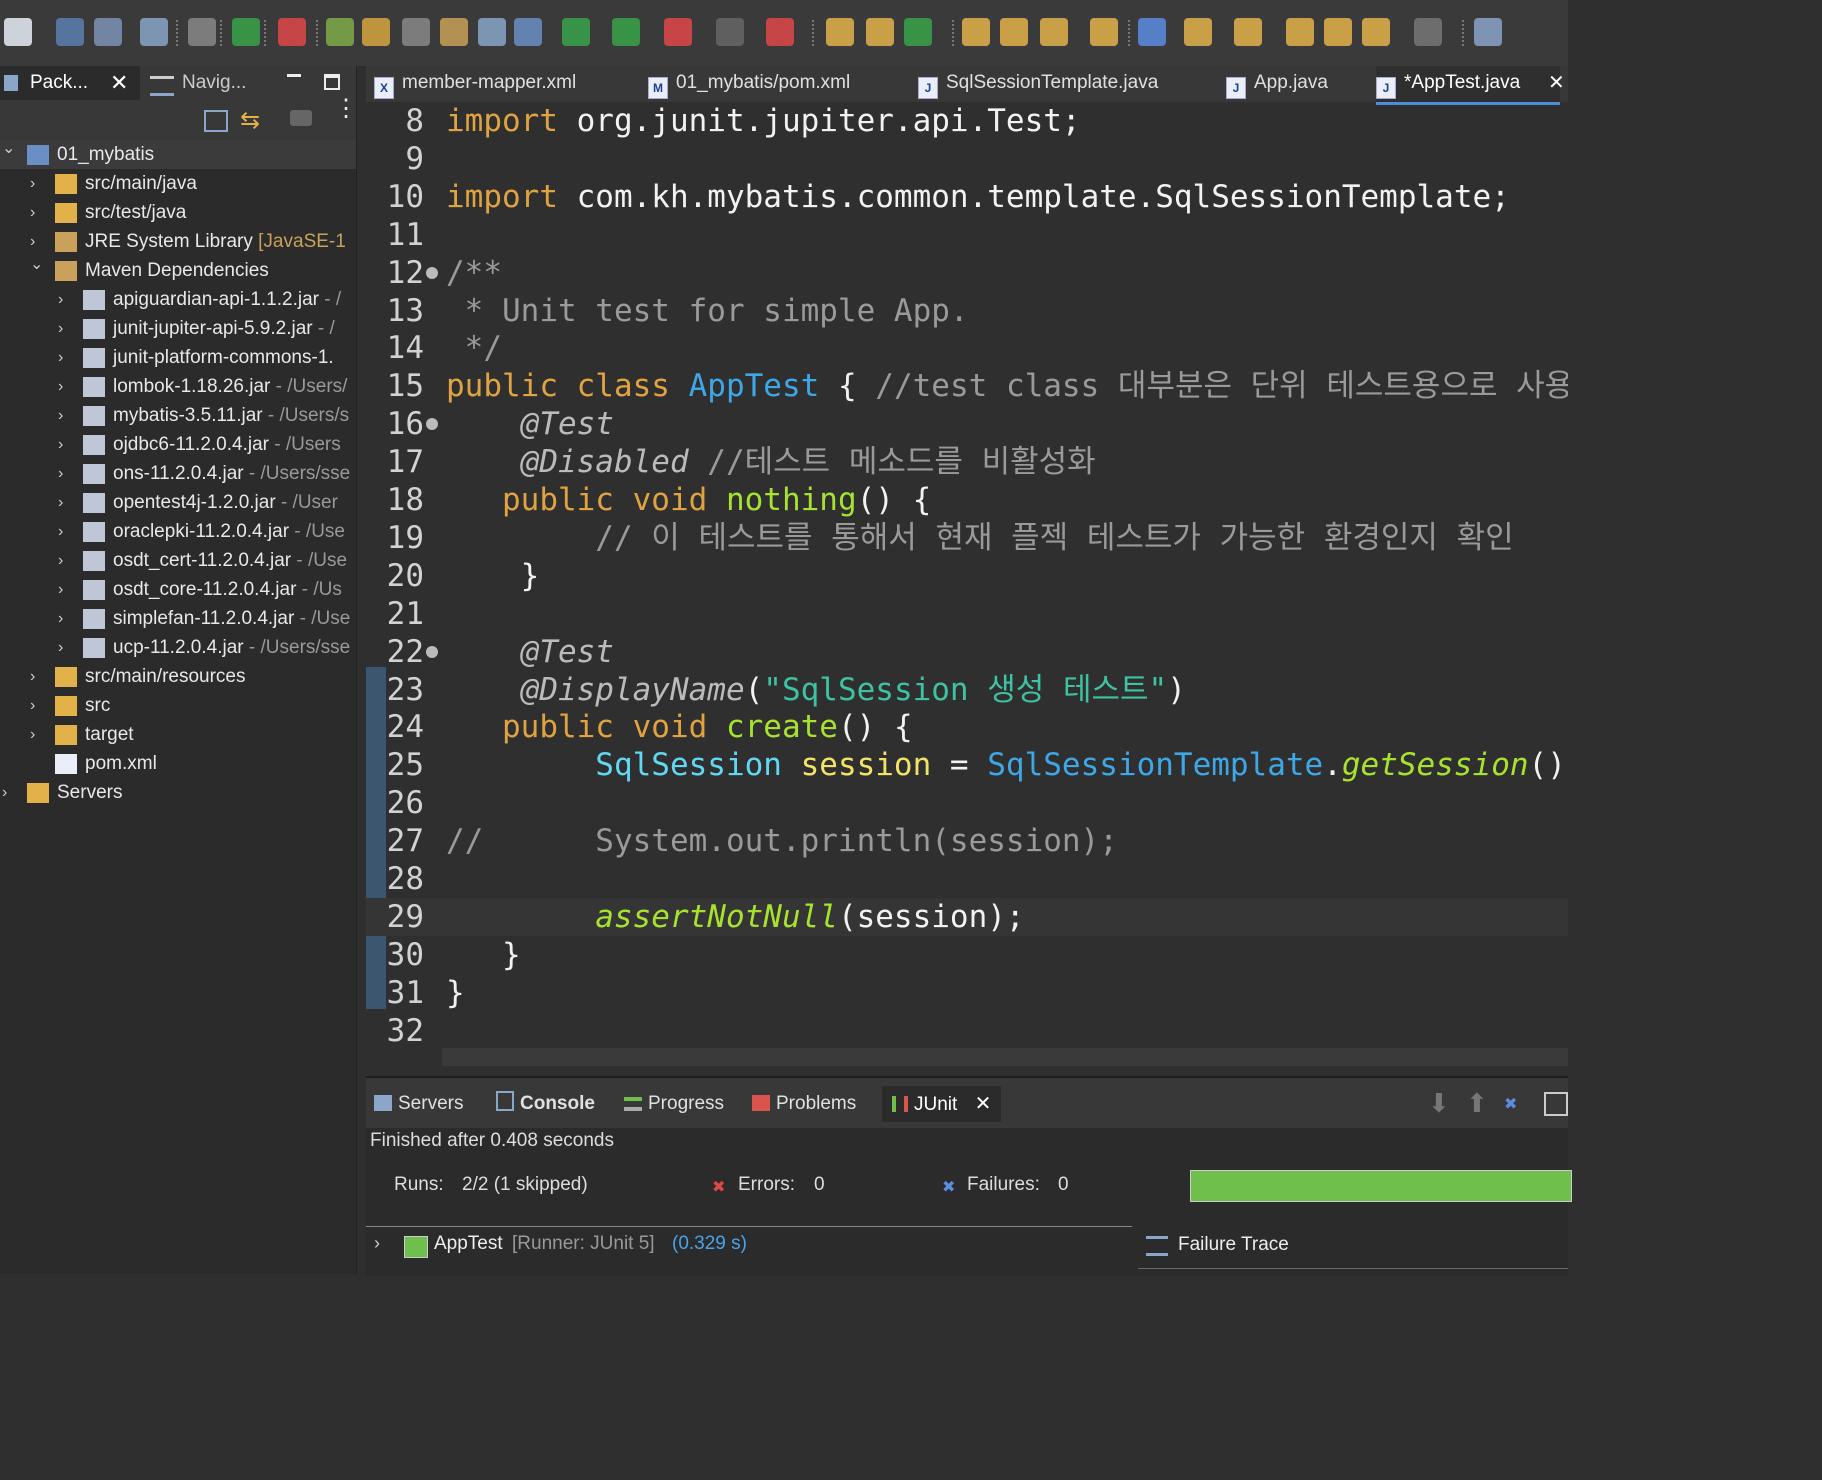 The width and height of the screenshot is (1822, 1480). I want to click on new-icon, so click(18, 32).